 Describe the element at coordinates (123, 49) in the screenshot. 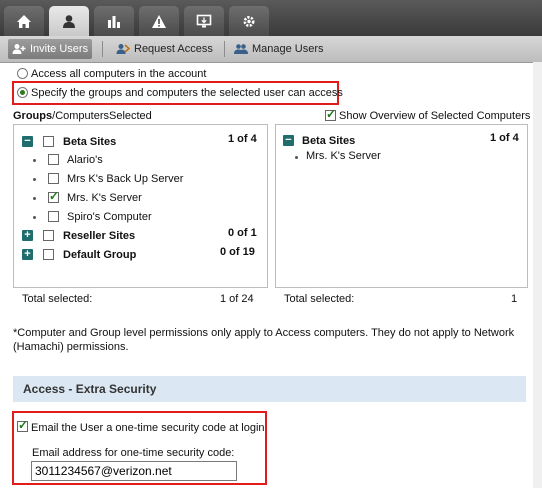

I see `request-access-icon` at that location.